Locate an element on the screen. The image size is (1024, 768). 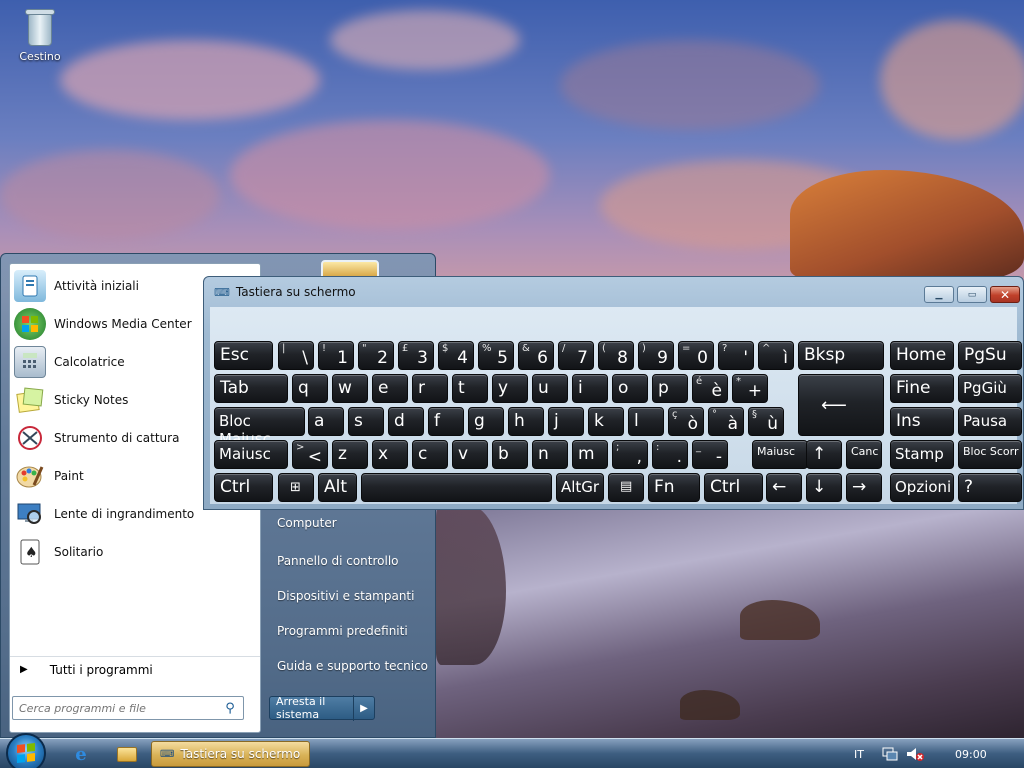
osk-key: * + is located at coordinates (750, 388).